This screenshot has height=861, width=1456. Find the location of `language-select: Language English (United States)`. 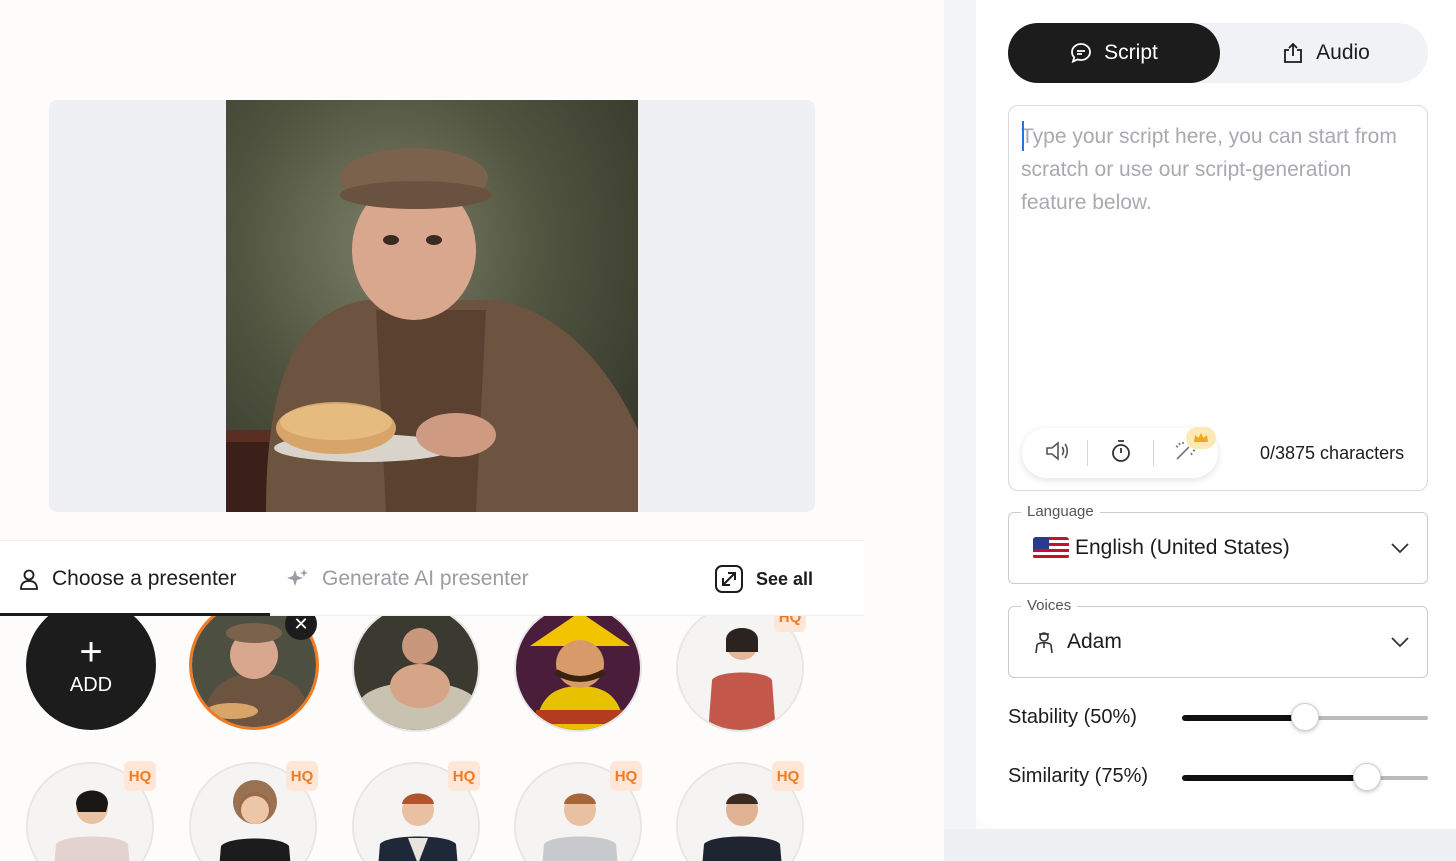

language-select: Language English (United States) is located at coordinates (1218, 543).